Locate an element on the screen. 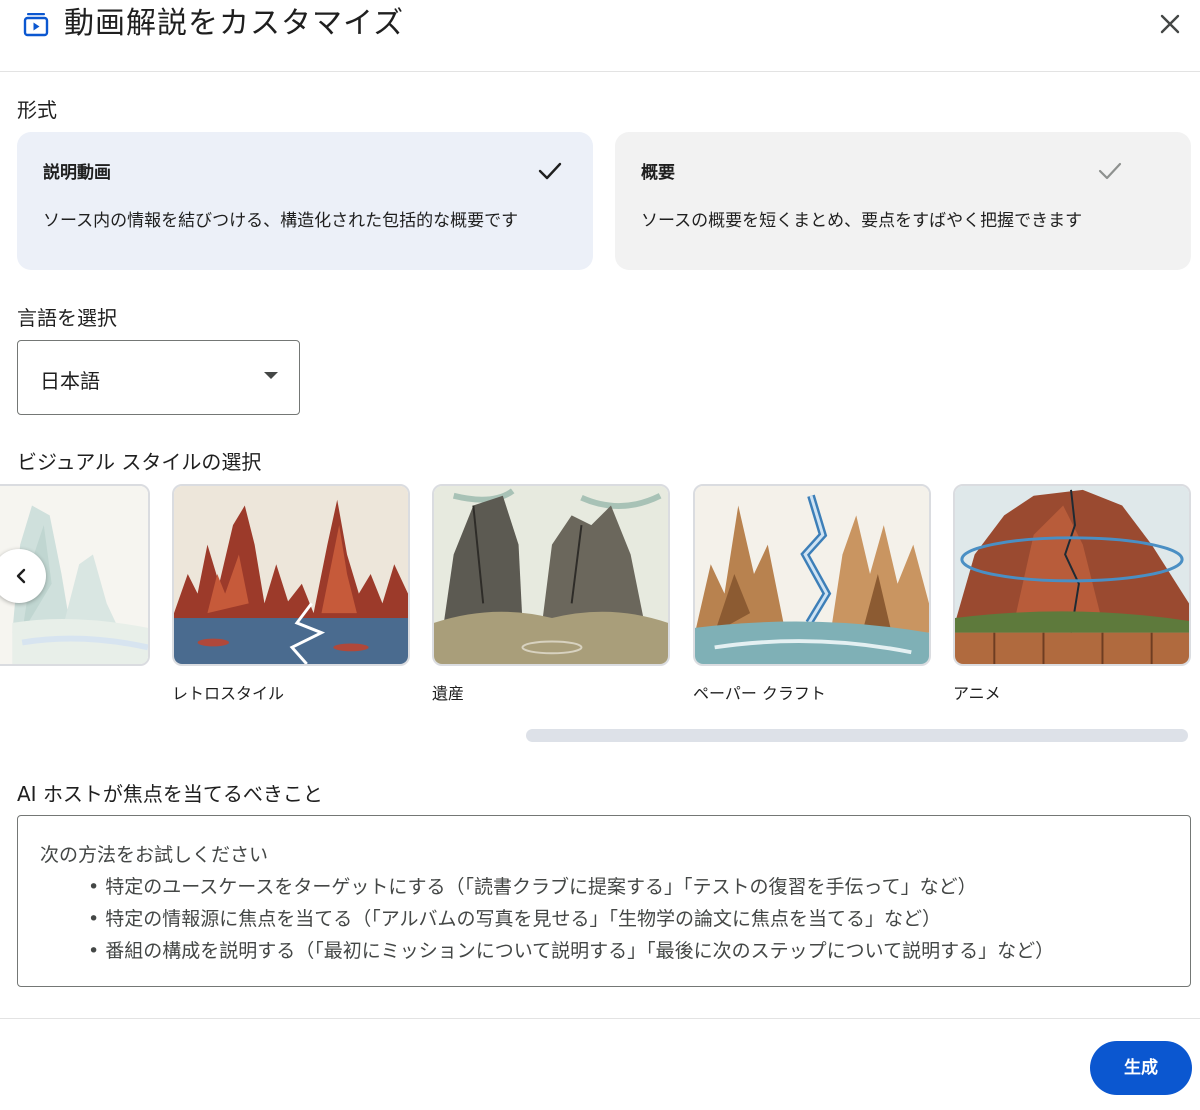 The width and height of the screenshot is (1200, 1110). close-icon is located at coordinates (1170, 24).